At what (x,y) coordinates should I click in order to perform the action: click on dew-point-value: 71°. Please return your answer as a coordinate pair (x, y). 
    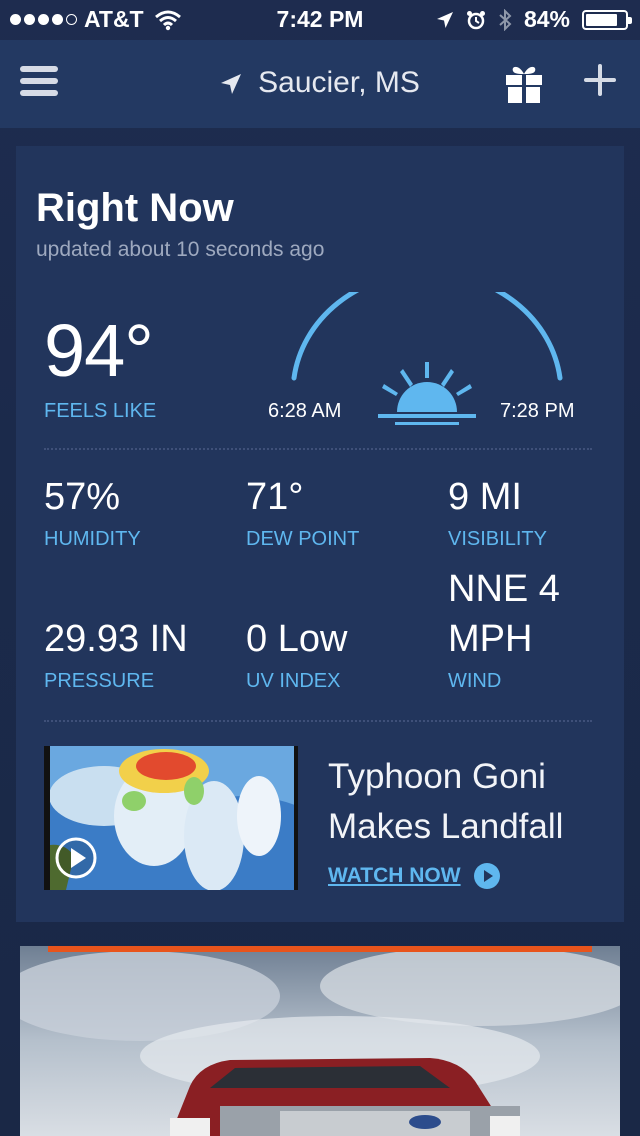
    Looking at the image, I should click on (275, 497).